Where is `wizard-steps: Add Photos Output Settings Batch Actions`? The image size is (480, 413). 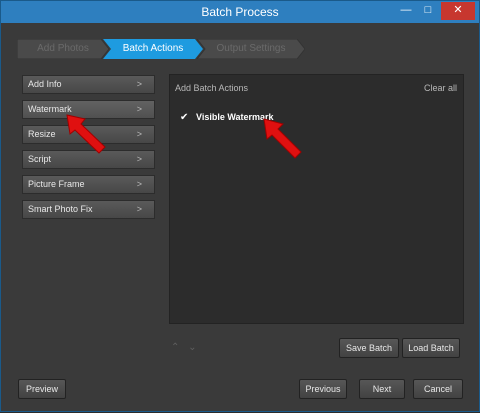
wizard-steps: Add Photos Output Settings Batch Actions is located at coordinates (237, 50).